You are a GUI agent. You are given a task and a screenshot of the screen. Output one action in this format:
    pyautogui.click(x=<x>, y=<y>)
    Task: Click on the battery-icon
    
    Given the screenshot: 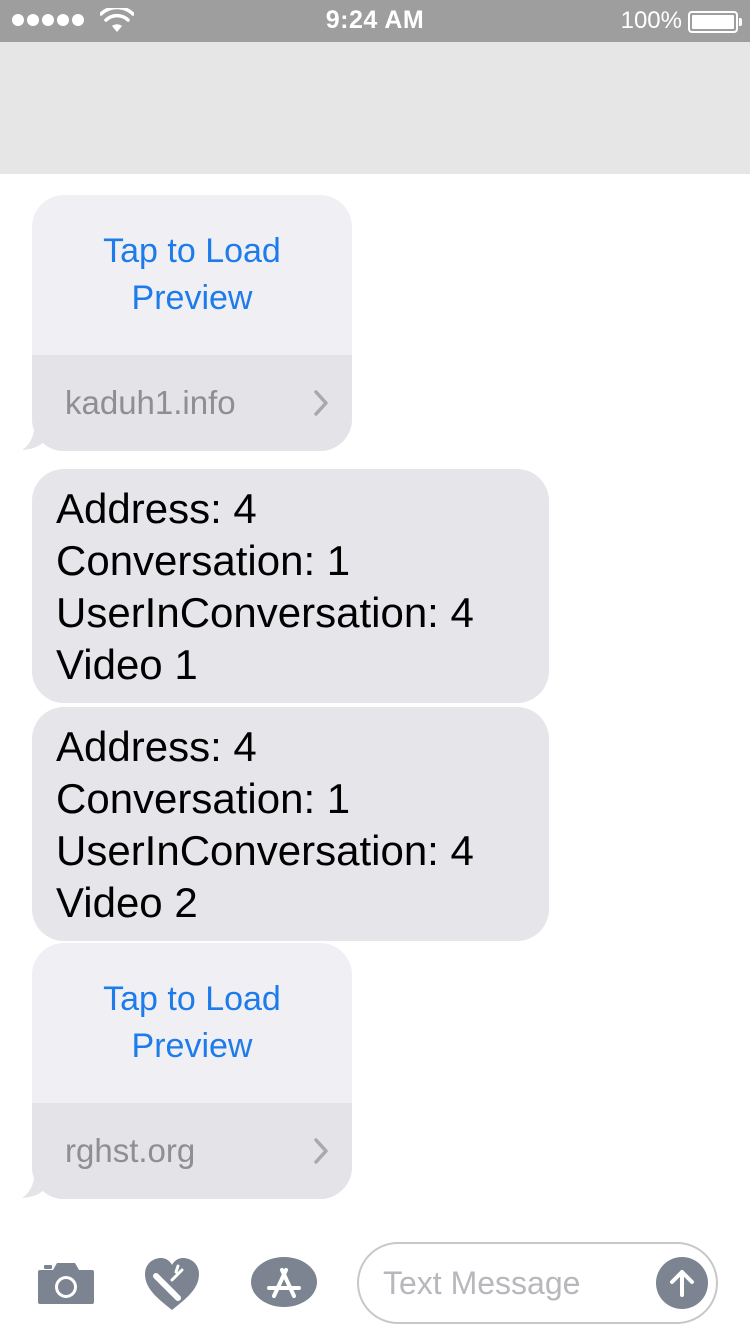 What is the action you would take?
    pyautogui.click(x=715, y=22)
    